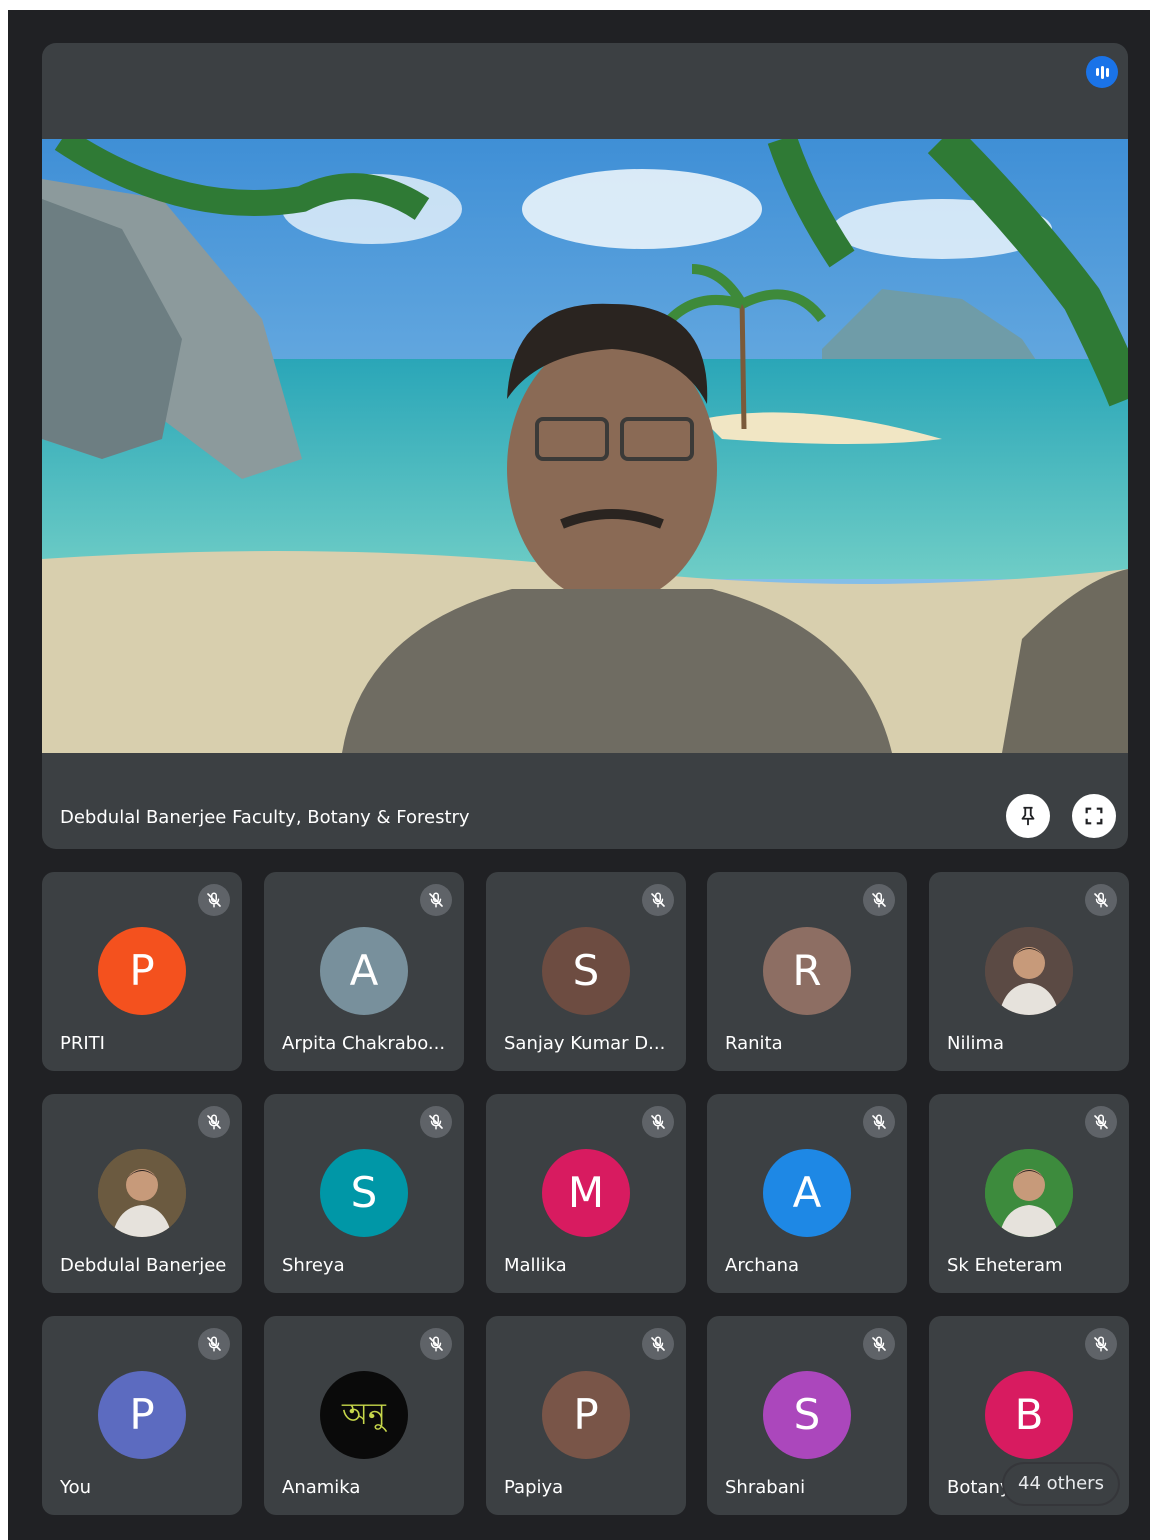  I want to click on participant-name: Sk Eheteram, so click(1005, 1265).